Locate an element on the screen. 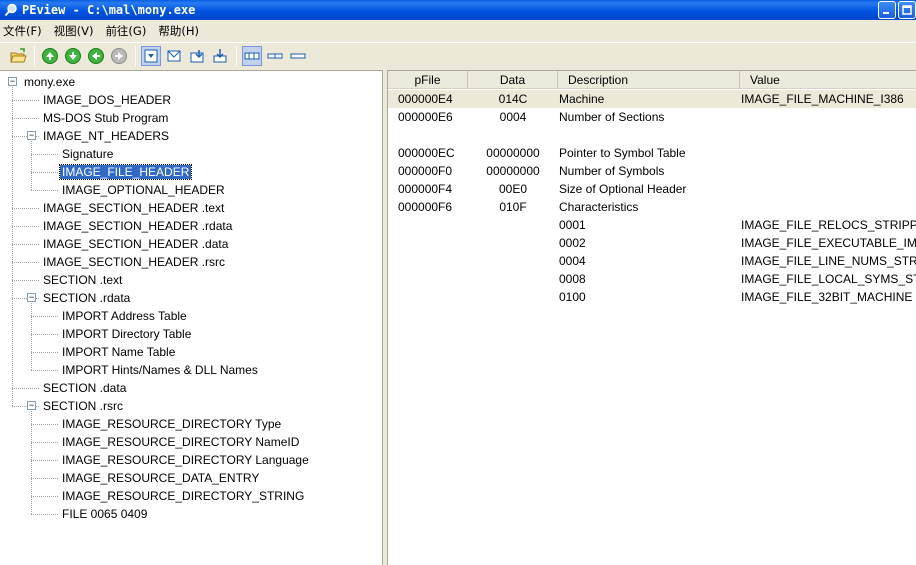 Image resolution: width=916 pixels, height=565 pixels. tree-item: IMAGE_SECTION_HEADER .rdata is located at coordinates (137, 226).